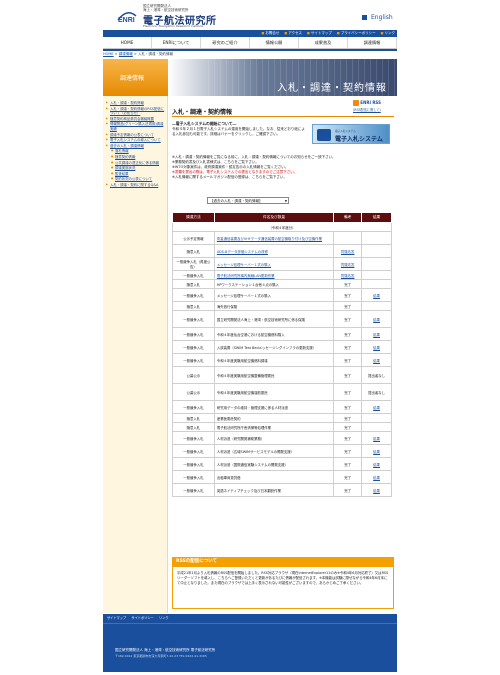  I want to click on table-row: 一般競争入札 出租車両賃貸借 完了 結果, so click(282, 477).